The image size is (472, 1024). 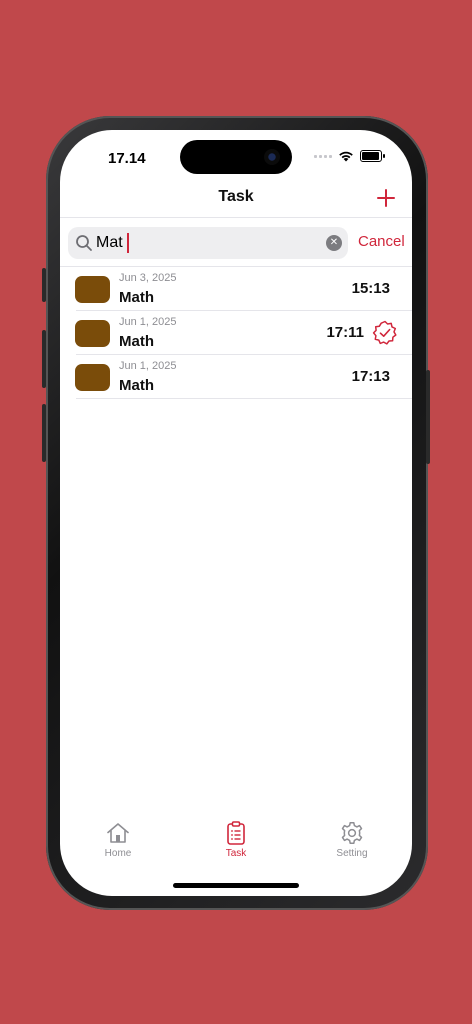 What do you see at coordinates (244, 398) in the screenshot?
I see `row-divider` at bounding box center [244, 398].